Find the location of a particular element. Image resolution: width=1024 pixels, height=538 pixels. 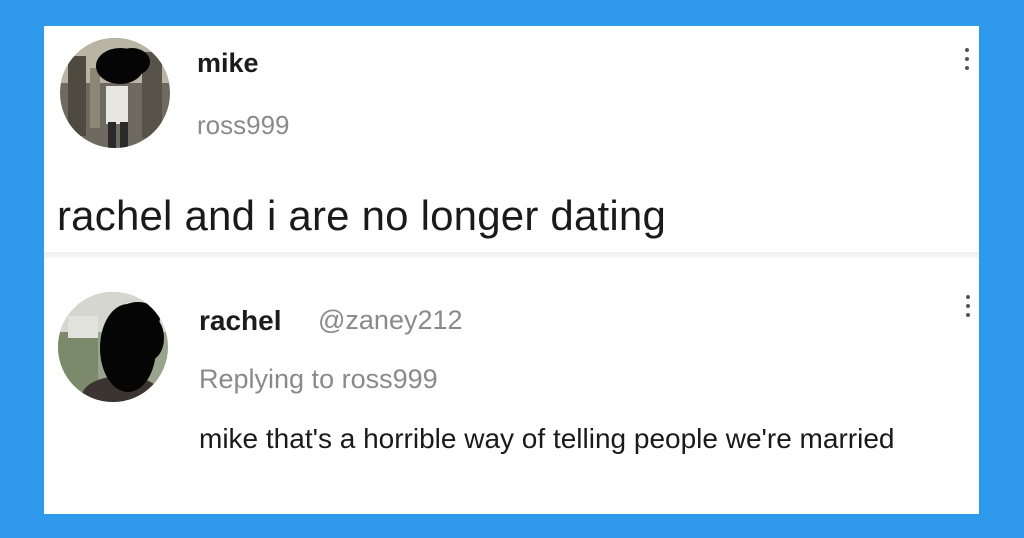

post-more-menu-icon is located at coordinates (967, 59).